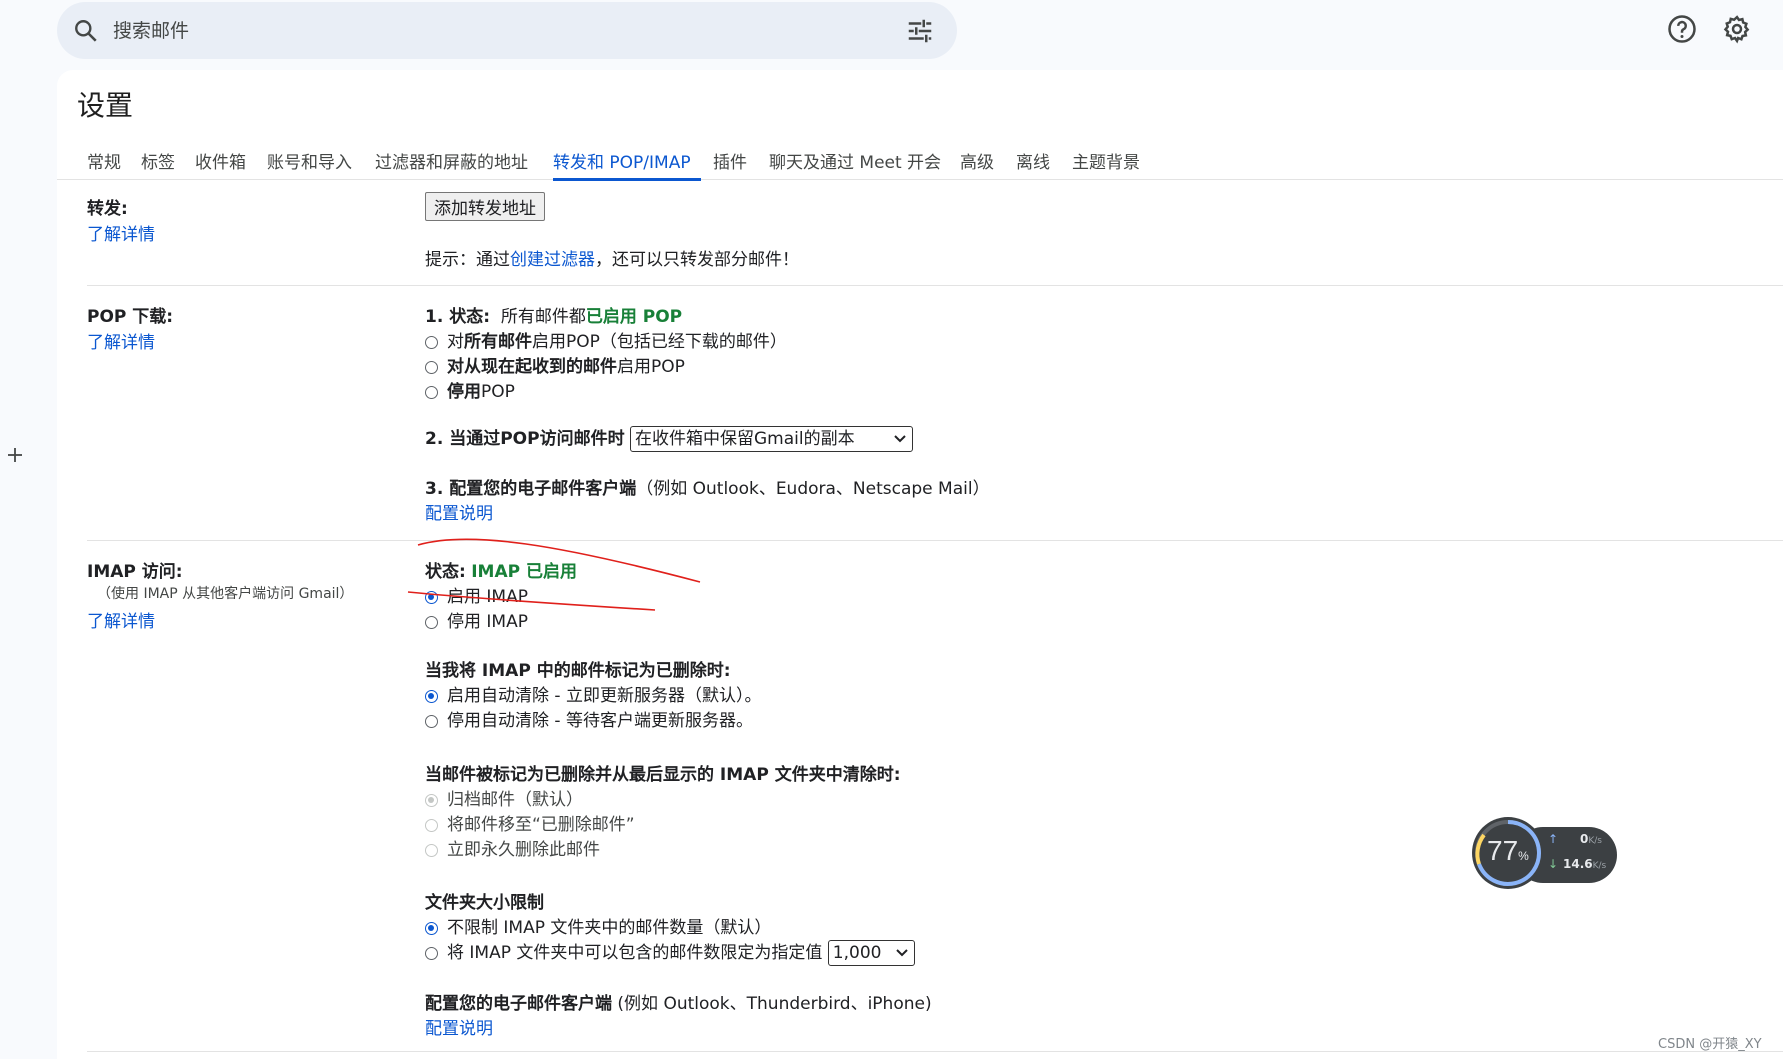 The height and width of the screenshot is (1059, 1783). What do you see at coordinates (871, 953) in the screenshot?
I see `folder-limit-select: 1,000` at bounding box center [871, 953].